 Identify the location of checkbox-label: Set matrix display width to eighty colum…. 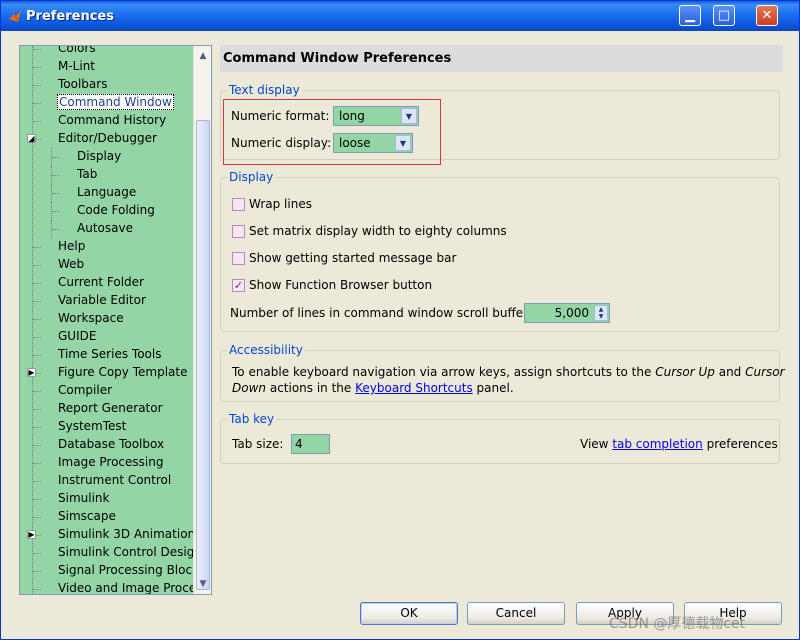
(378, 231).